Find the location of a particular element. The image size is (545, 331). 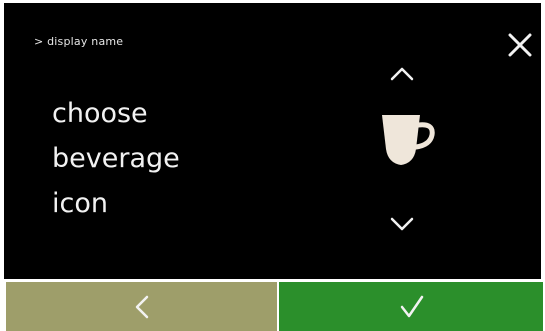

confirm-button is located at coordinates (411, 306).